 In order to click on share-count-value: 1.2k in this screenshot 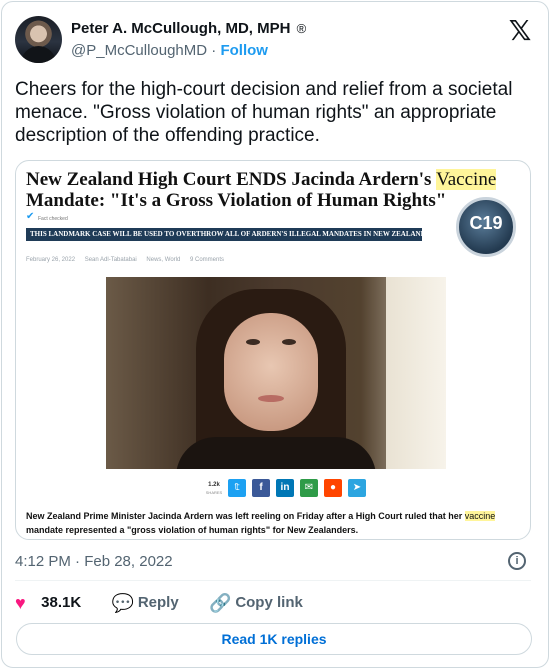, I will do `click(214, 485)`.